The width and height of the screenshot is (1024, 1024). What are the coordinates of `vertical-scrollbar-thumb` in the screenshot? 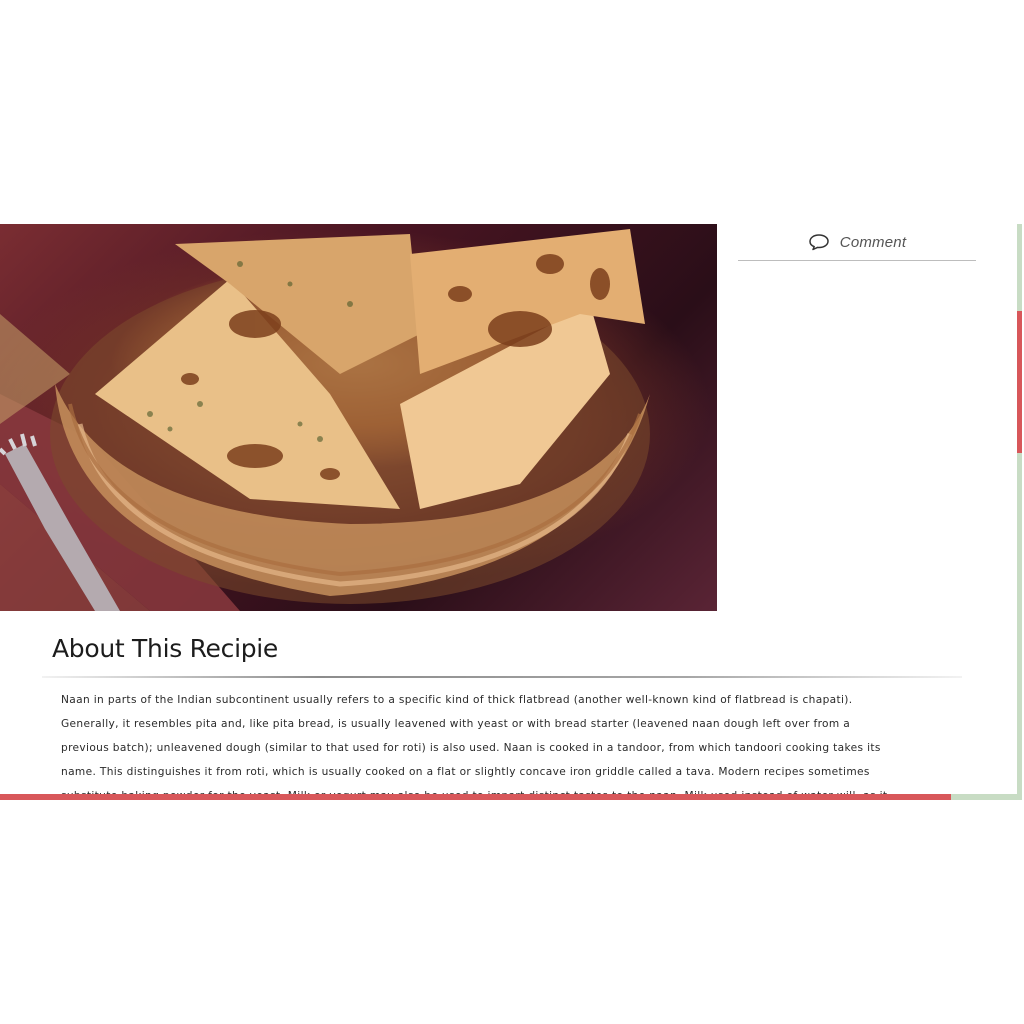 It's located at (1019, 382).